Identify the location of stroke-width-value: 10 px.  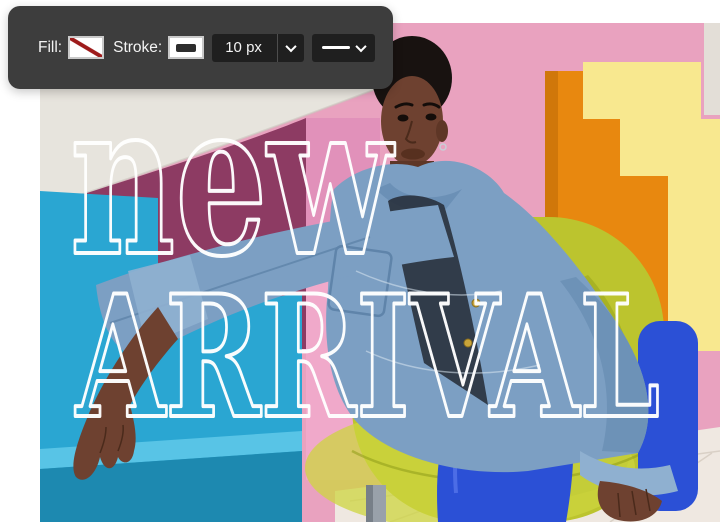
(243, 47).